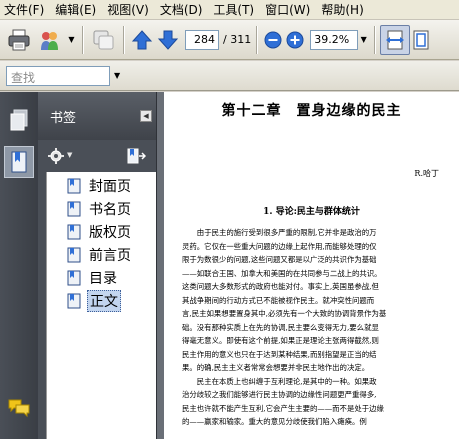  Describe the element at coordinates (128, 9) in the screenshot. I see `menu-view: 视图(V)` at that location.